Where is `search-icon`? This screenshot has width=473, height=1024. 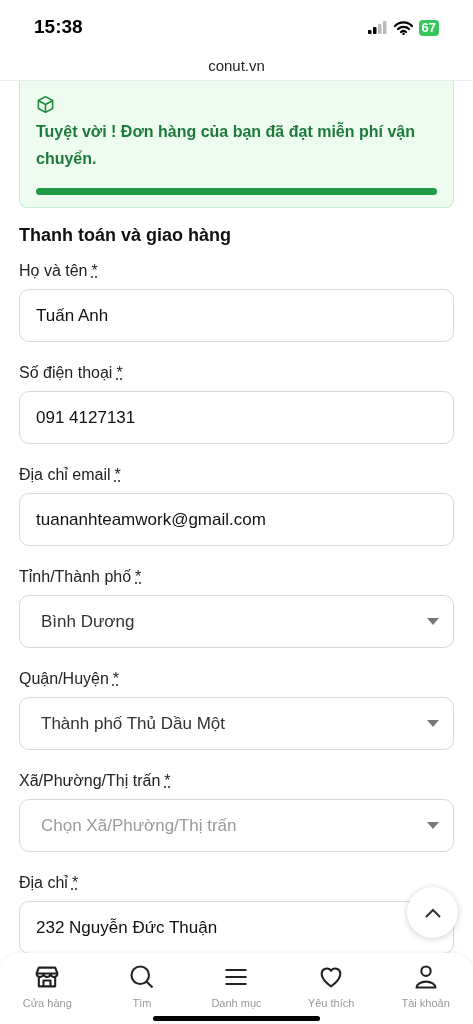
search-icon is located at coordinates (141, 977).